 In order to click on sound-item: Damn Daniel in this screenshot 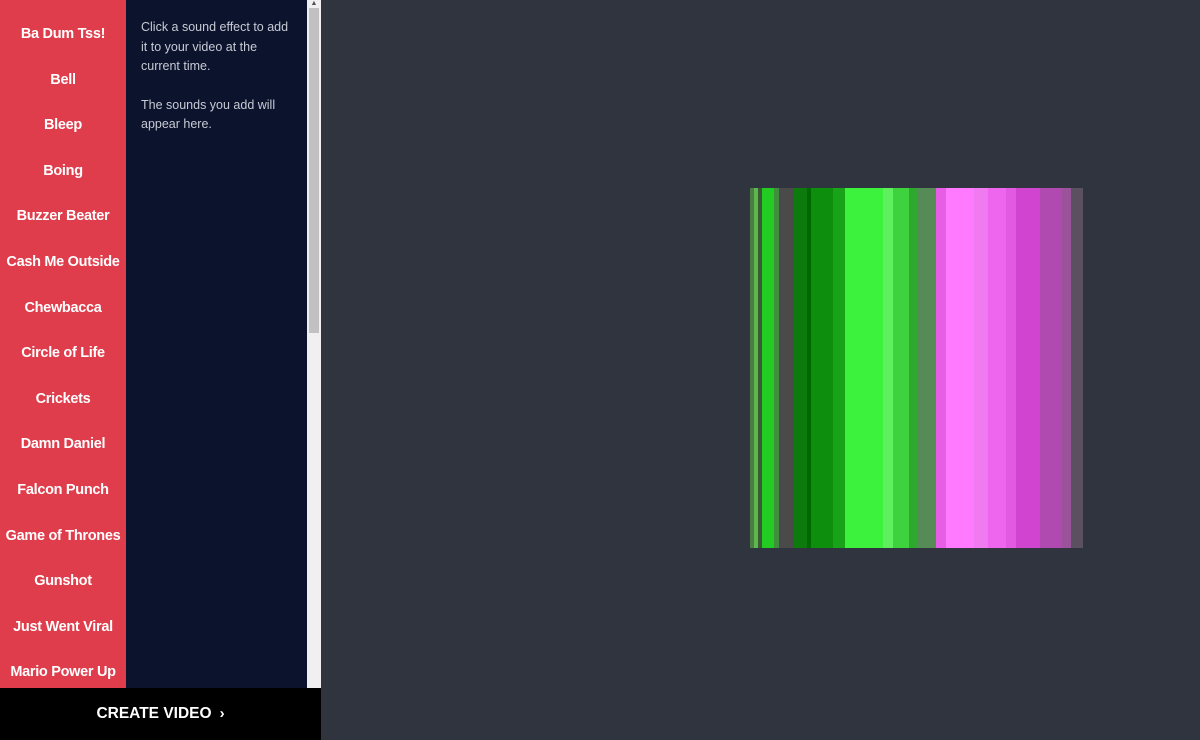, I will do `click(63, 444)`.